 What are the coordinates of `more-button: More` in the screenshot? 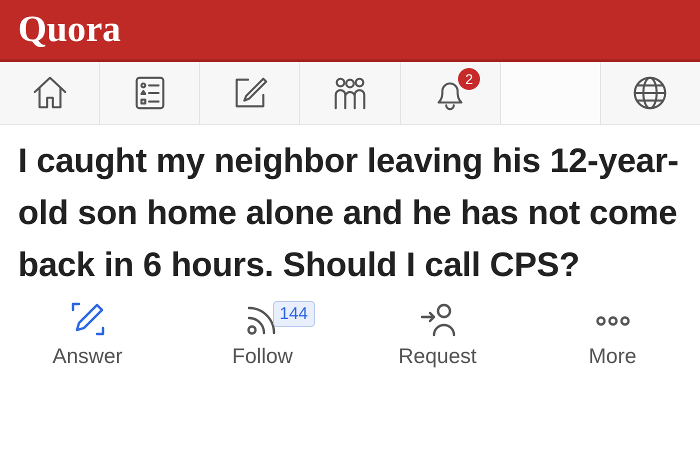 It's located at (612, 335).